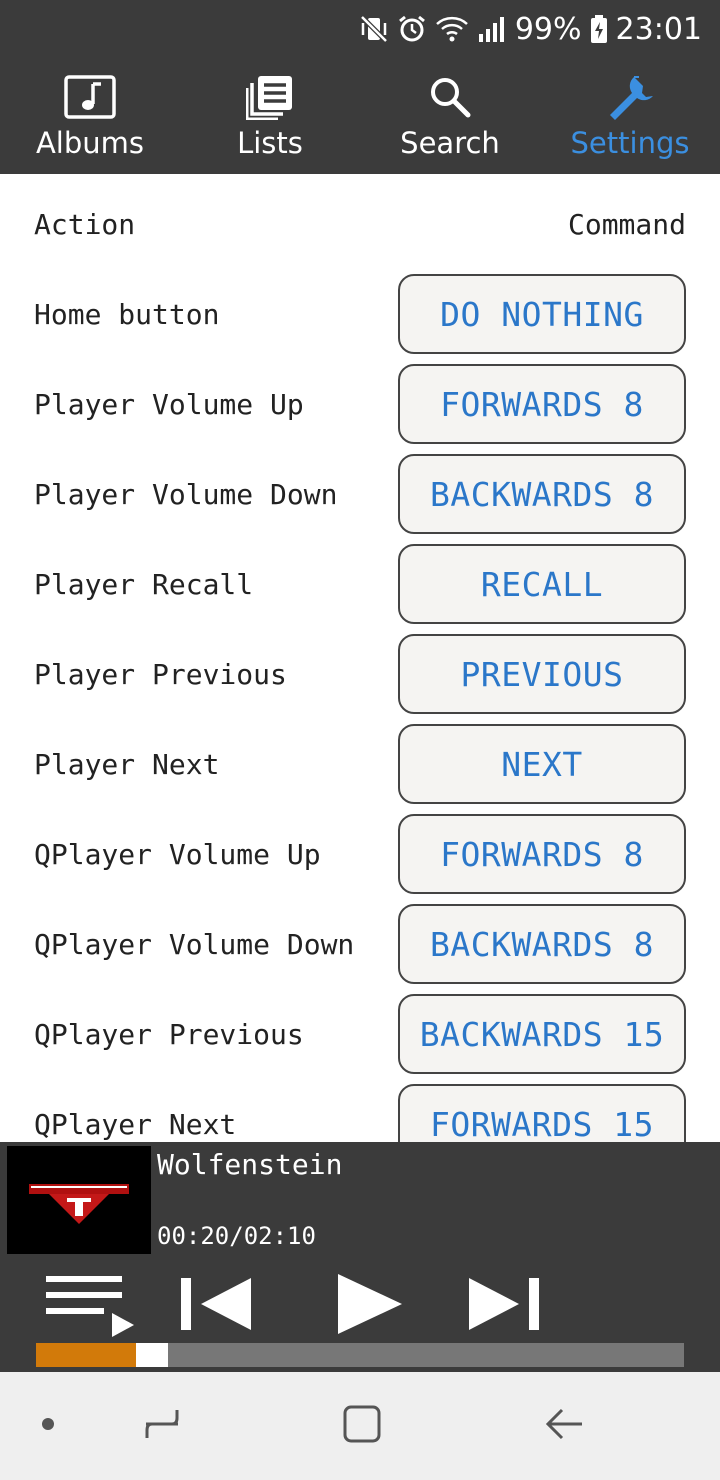 This screenshot has width=720, height=1480. Describe the element at coordinates (194, 944) in the screenshot. I see `action-label: QPlayer Volume Down` at that location.